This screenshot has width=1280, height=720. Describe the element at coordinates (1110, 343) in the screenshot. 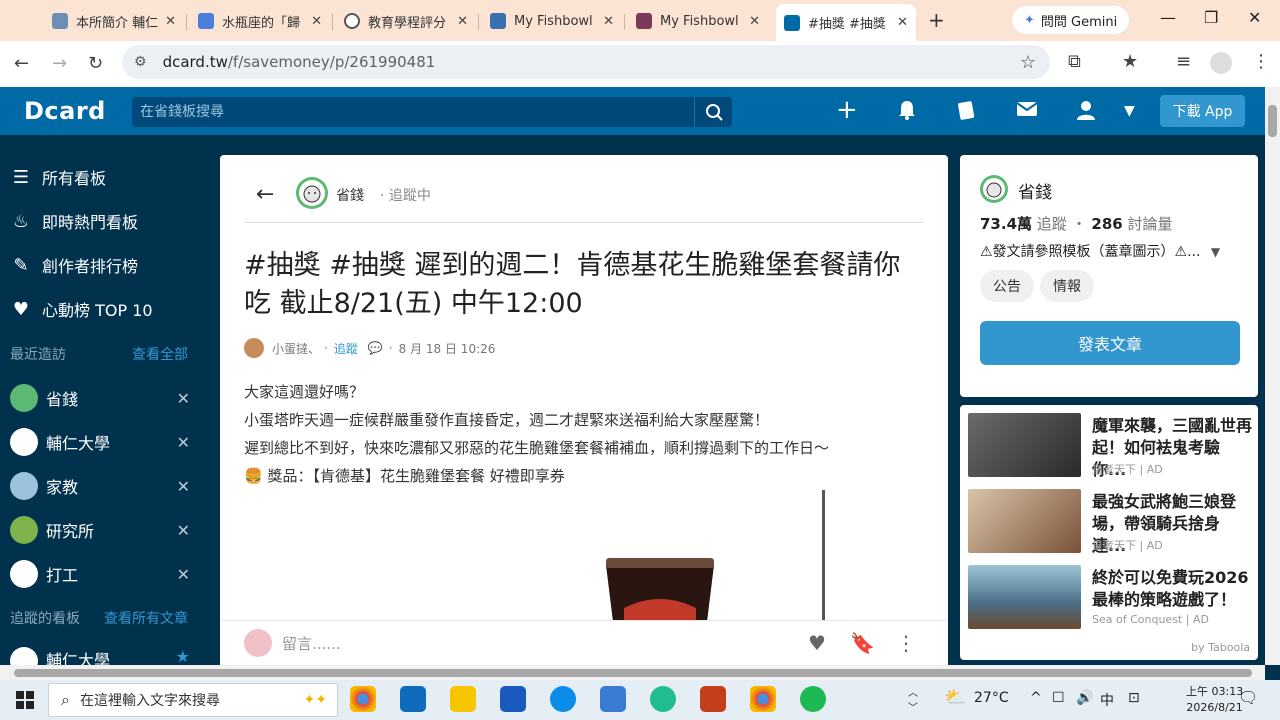

I see `write-post-button: 發表文章` at that location.